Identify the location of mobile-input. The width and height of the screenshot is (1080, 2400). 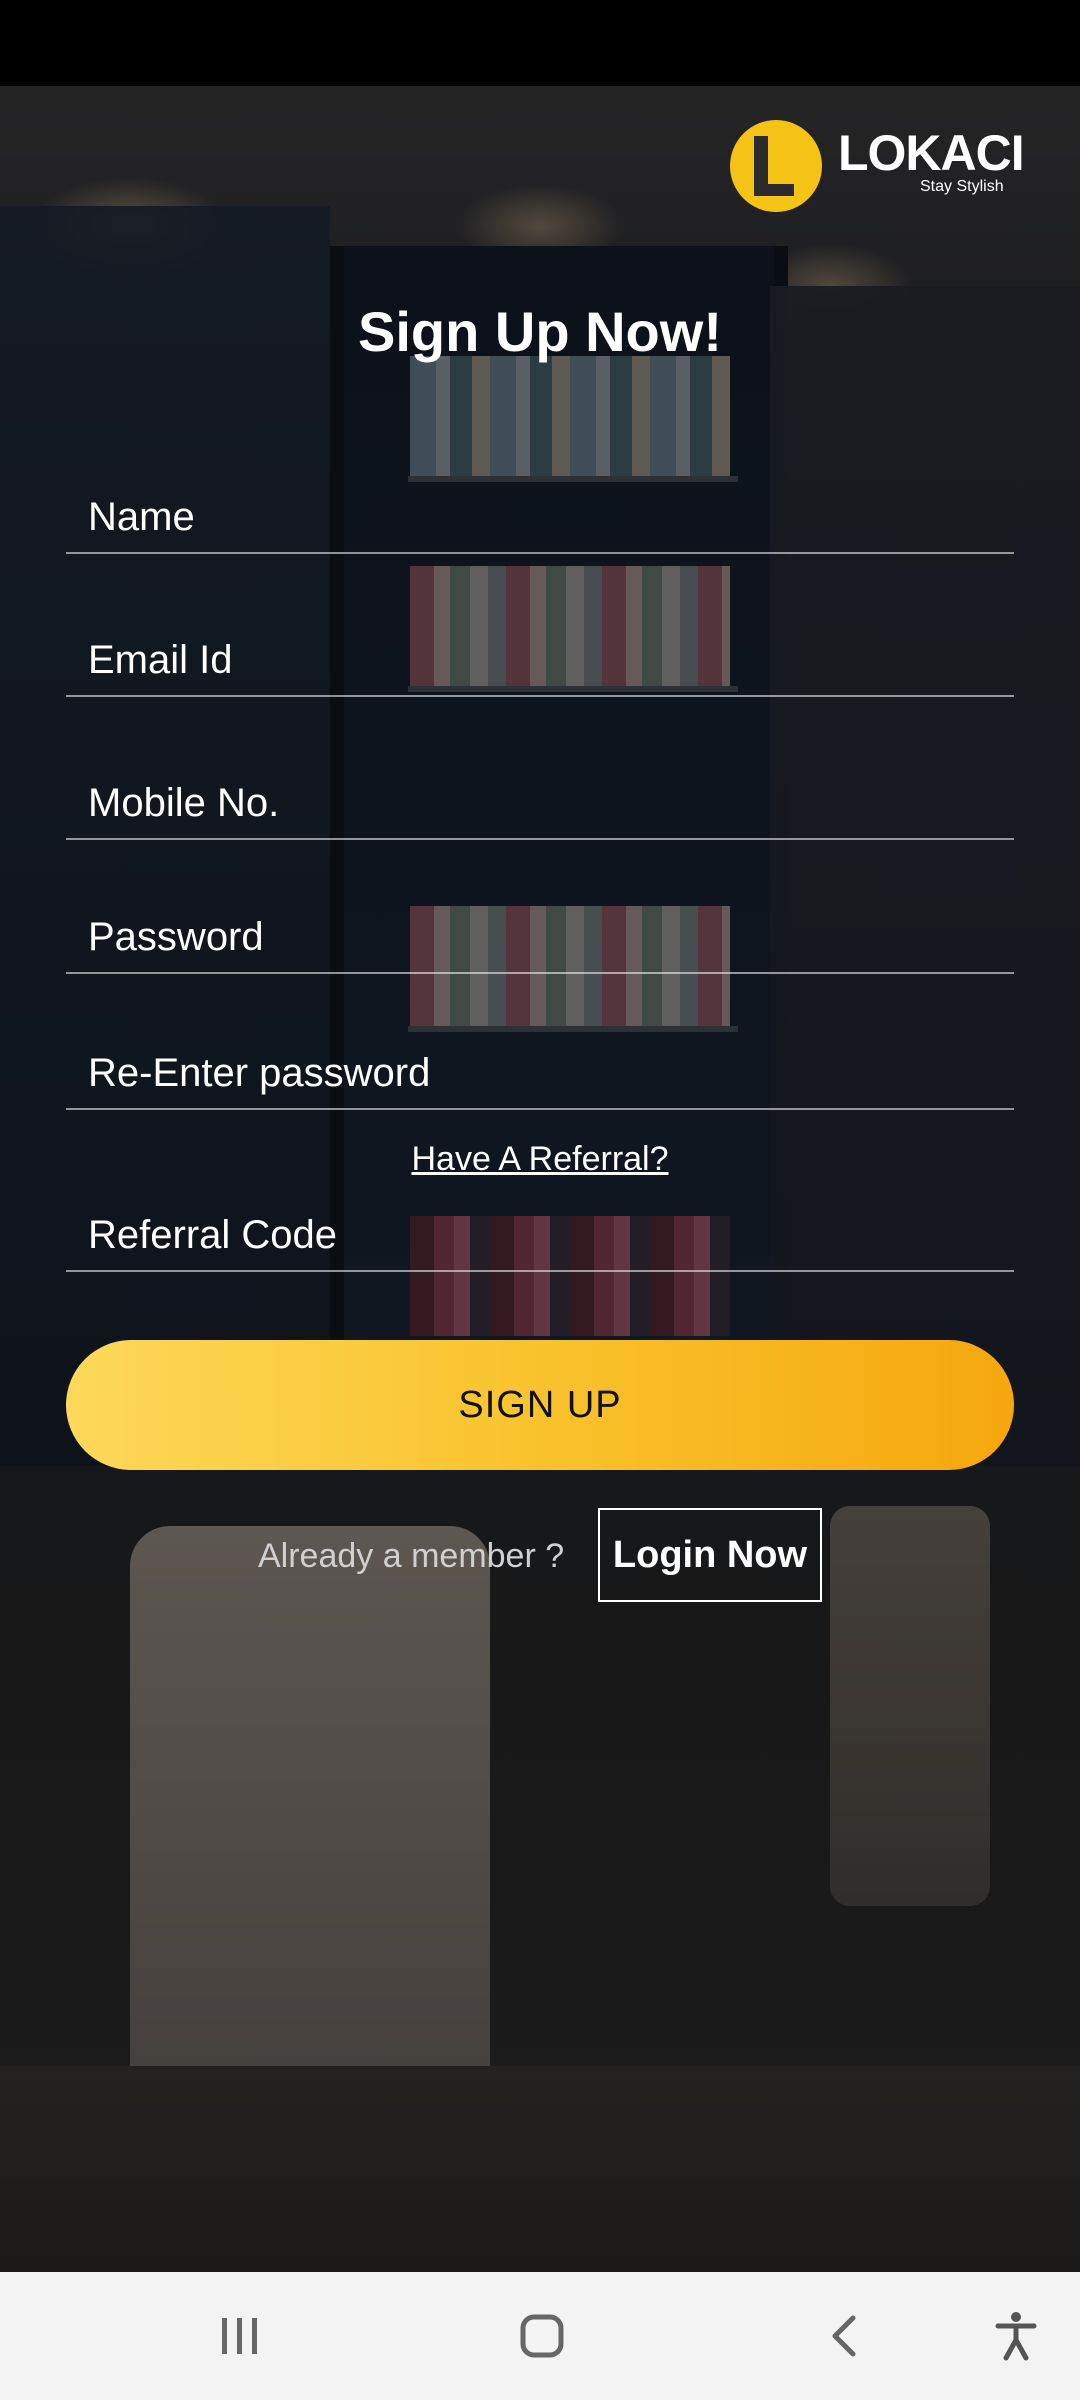
(540, 803).